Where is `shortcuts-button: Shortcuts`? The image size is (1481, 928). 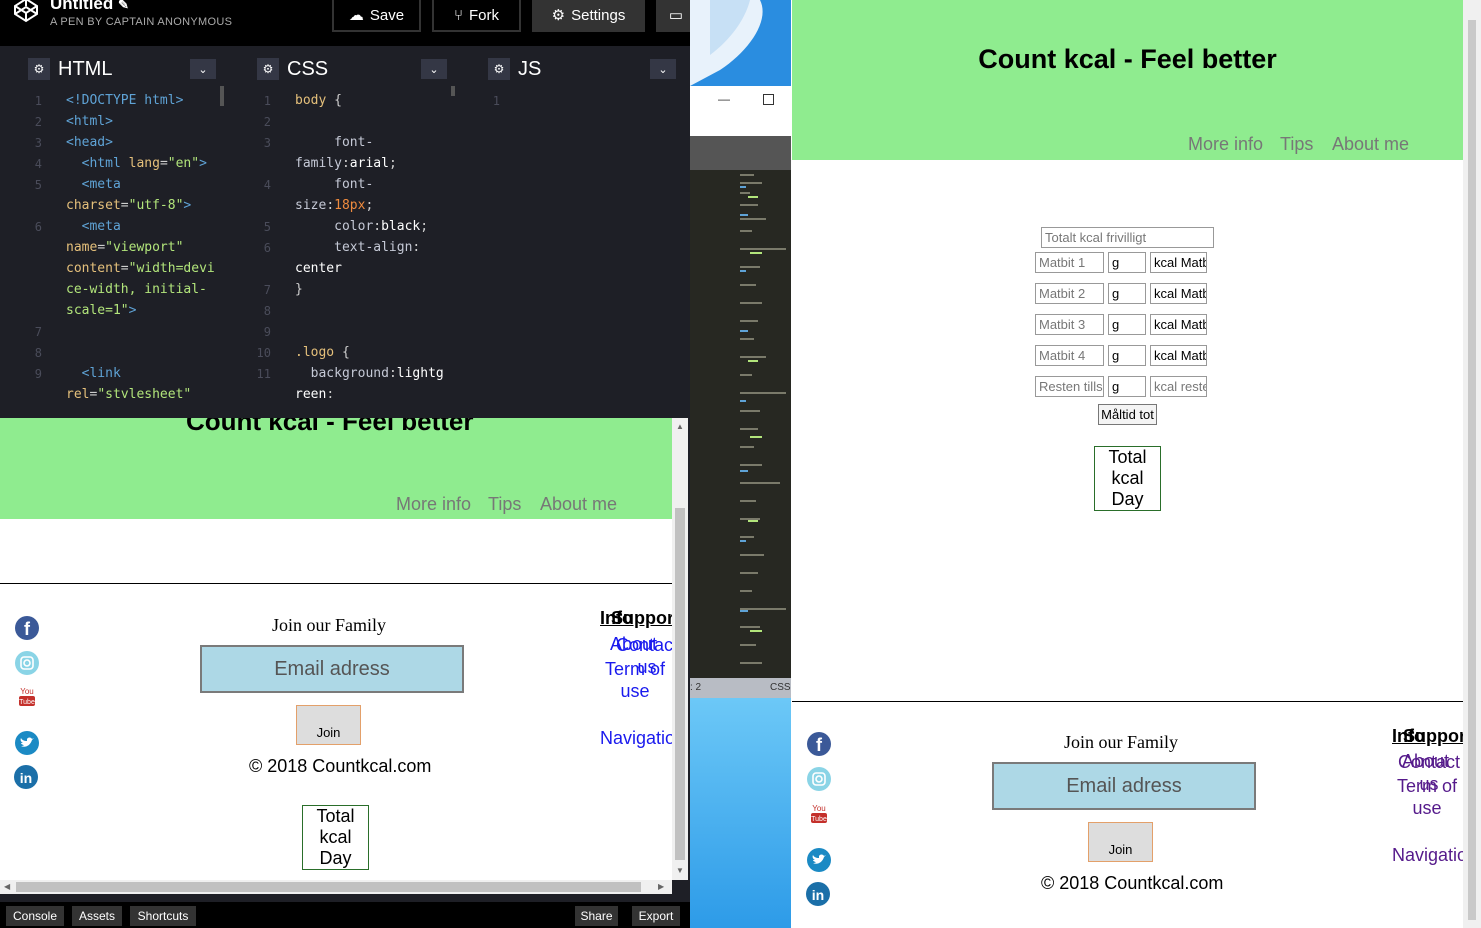 shortcuts-button: Shortcuts is located at coordinates (163, 916).